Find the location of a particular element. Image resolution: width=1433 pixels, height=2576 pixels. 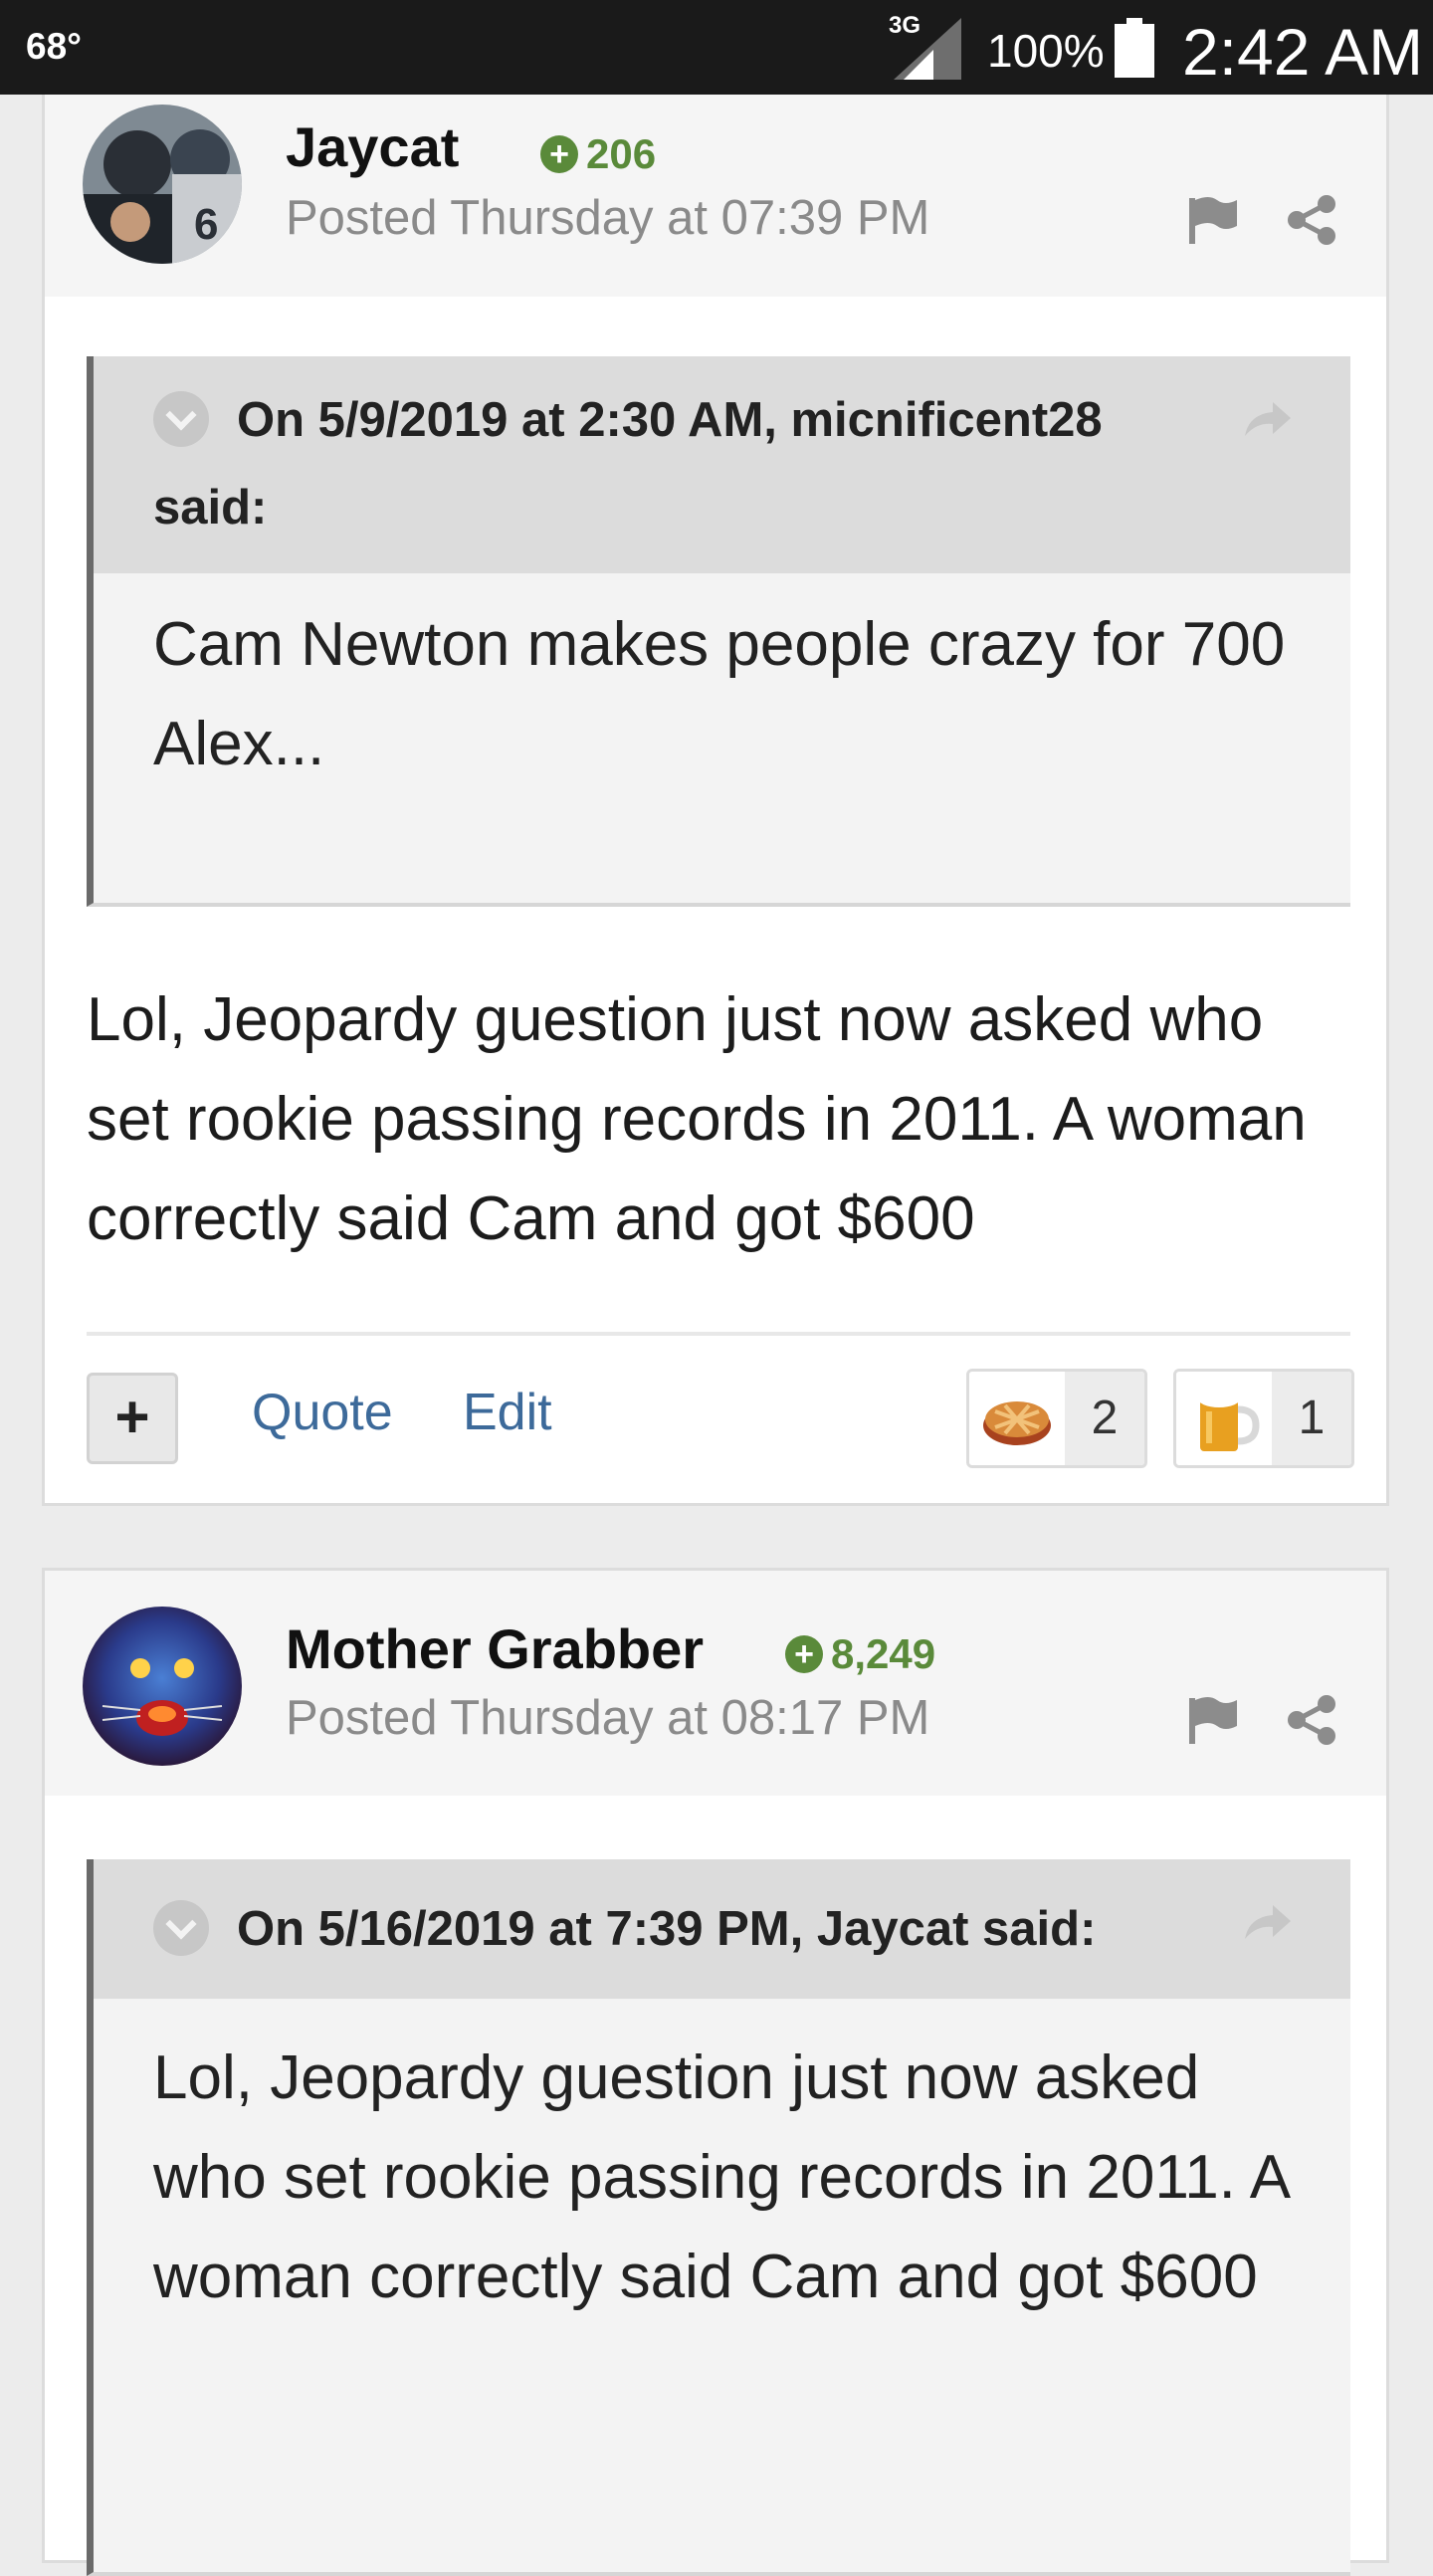

clock: 2:42 AM is located at coordinates (1303, 52).